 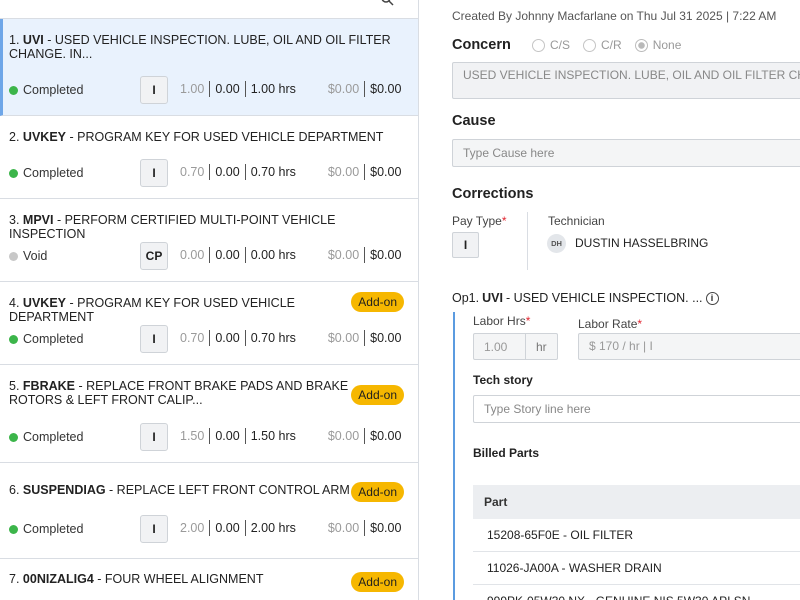 What do you see at coordinates (515, 346) in the screenshot?
I see `labor-hrs-input: 1.00 hr` at bounding box center [515, 346].